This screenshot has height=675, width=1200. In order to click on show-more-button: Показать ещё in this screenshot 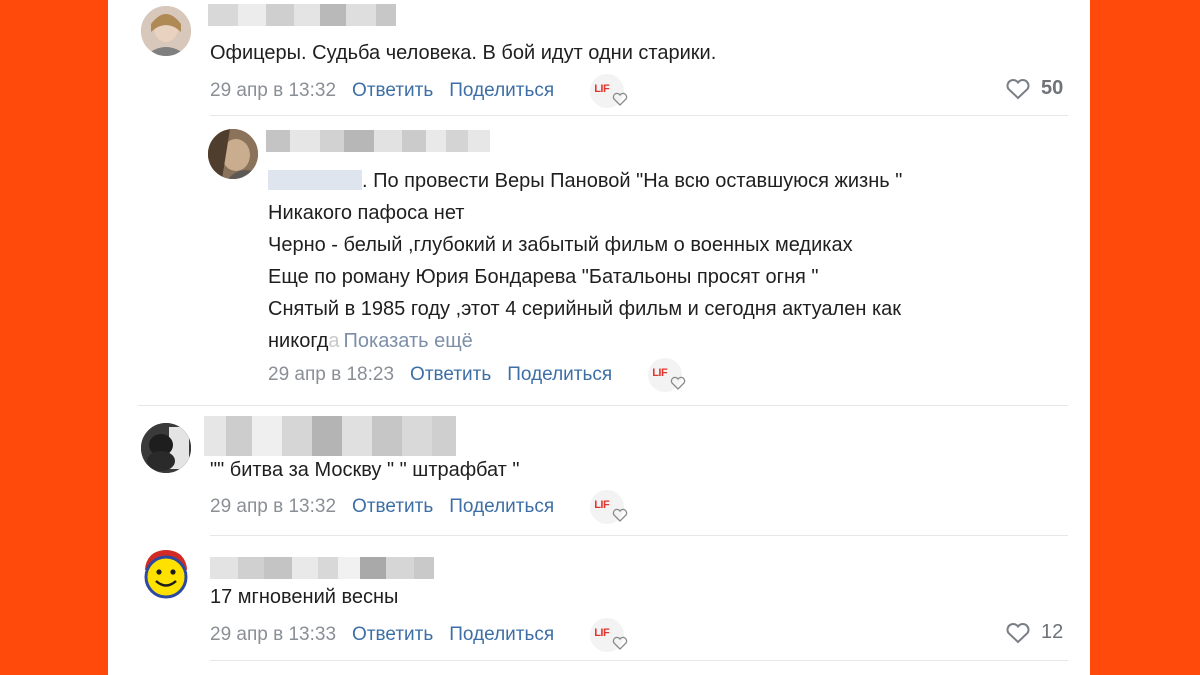, I will do `click(408, 341)`.